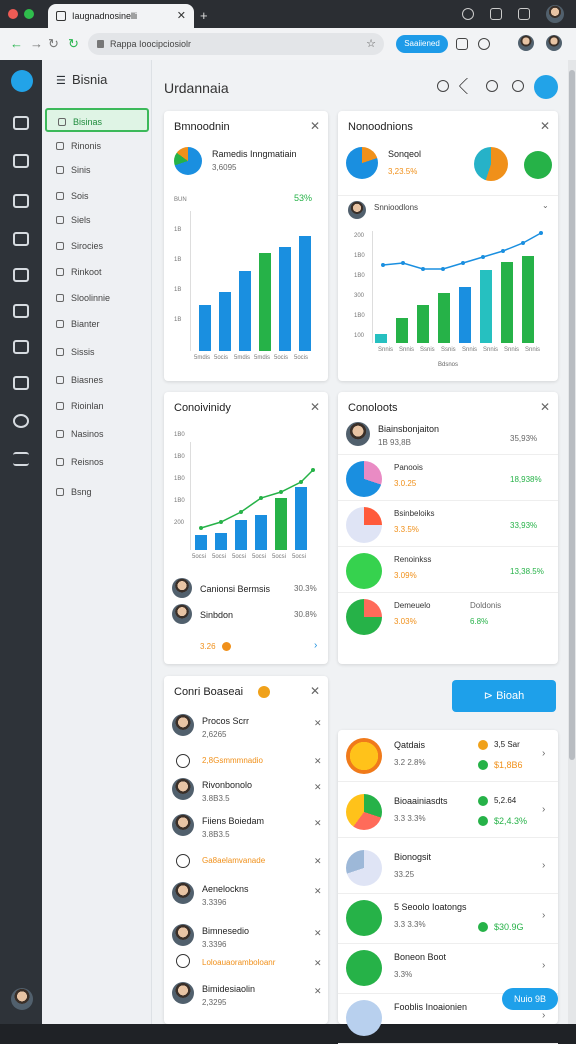 Image resolution: width=576 pixels, height=1044 pixels. I want to click on list-item: Bsinbeloiks 3.3.5% 33,93%, so click(448, 523).